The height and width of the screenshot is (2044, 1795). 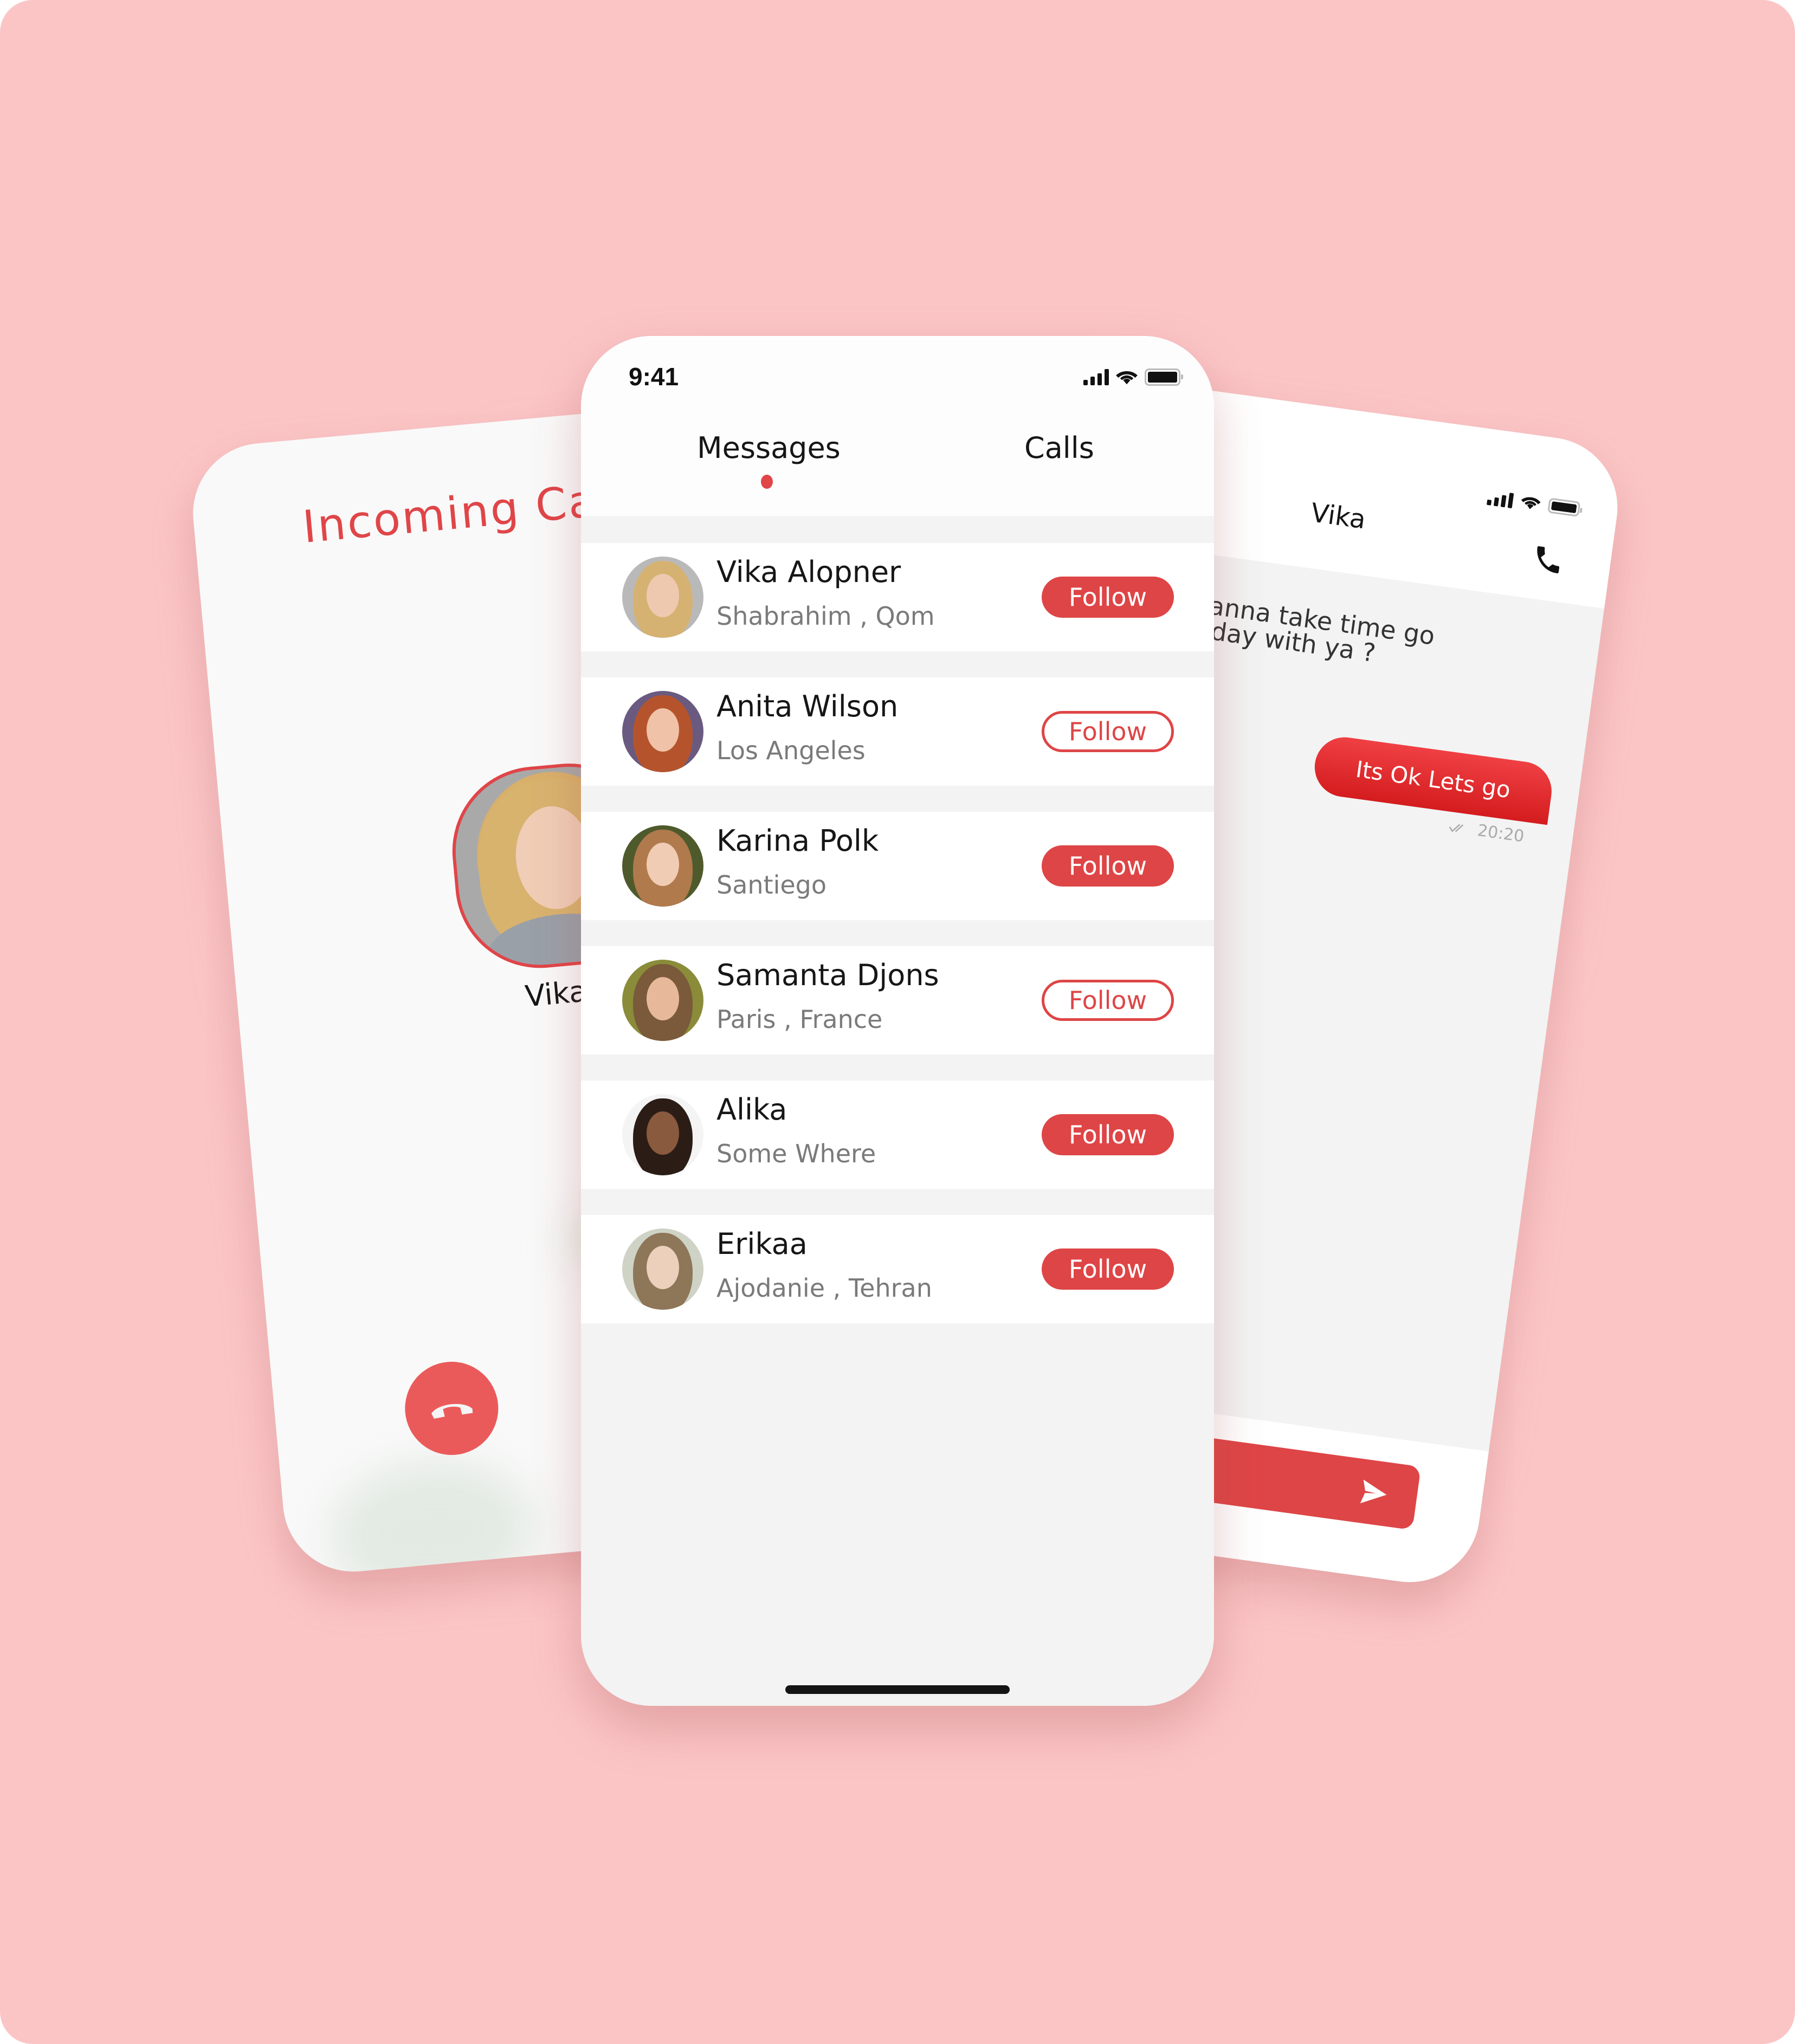 What do you see at coordinates (769, 448) in the screenshot?
I see `tab-messages: Messages` at bounding box center [769, 448].